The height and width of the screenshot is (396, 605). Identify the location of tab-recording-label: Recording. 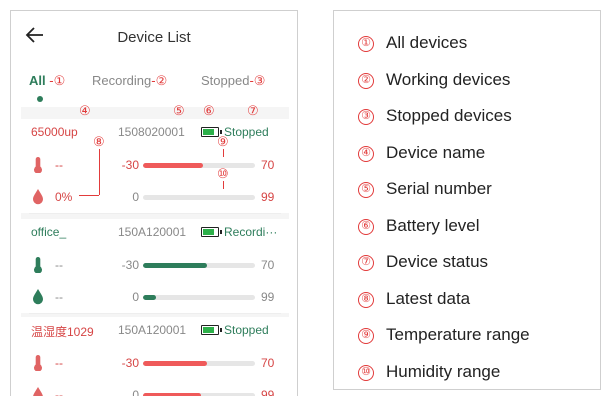
(122, 80).